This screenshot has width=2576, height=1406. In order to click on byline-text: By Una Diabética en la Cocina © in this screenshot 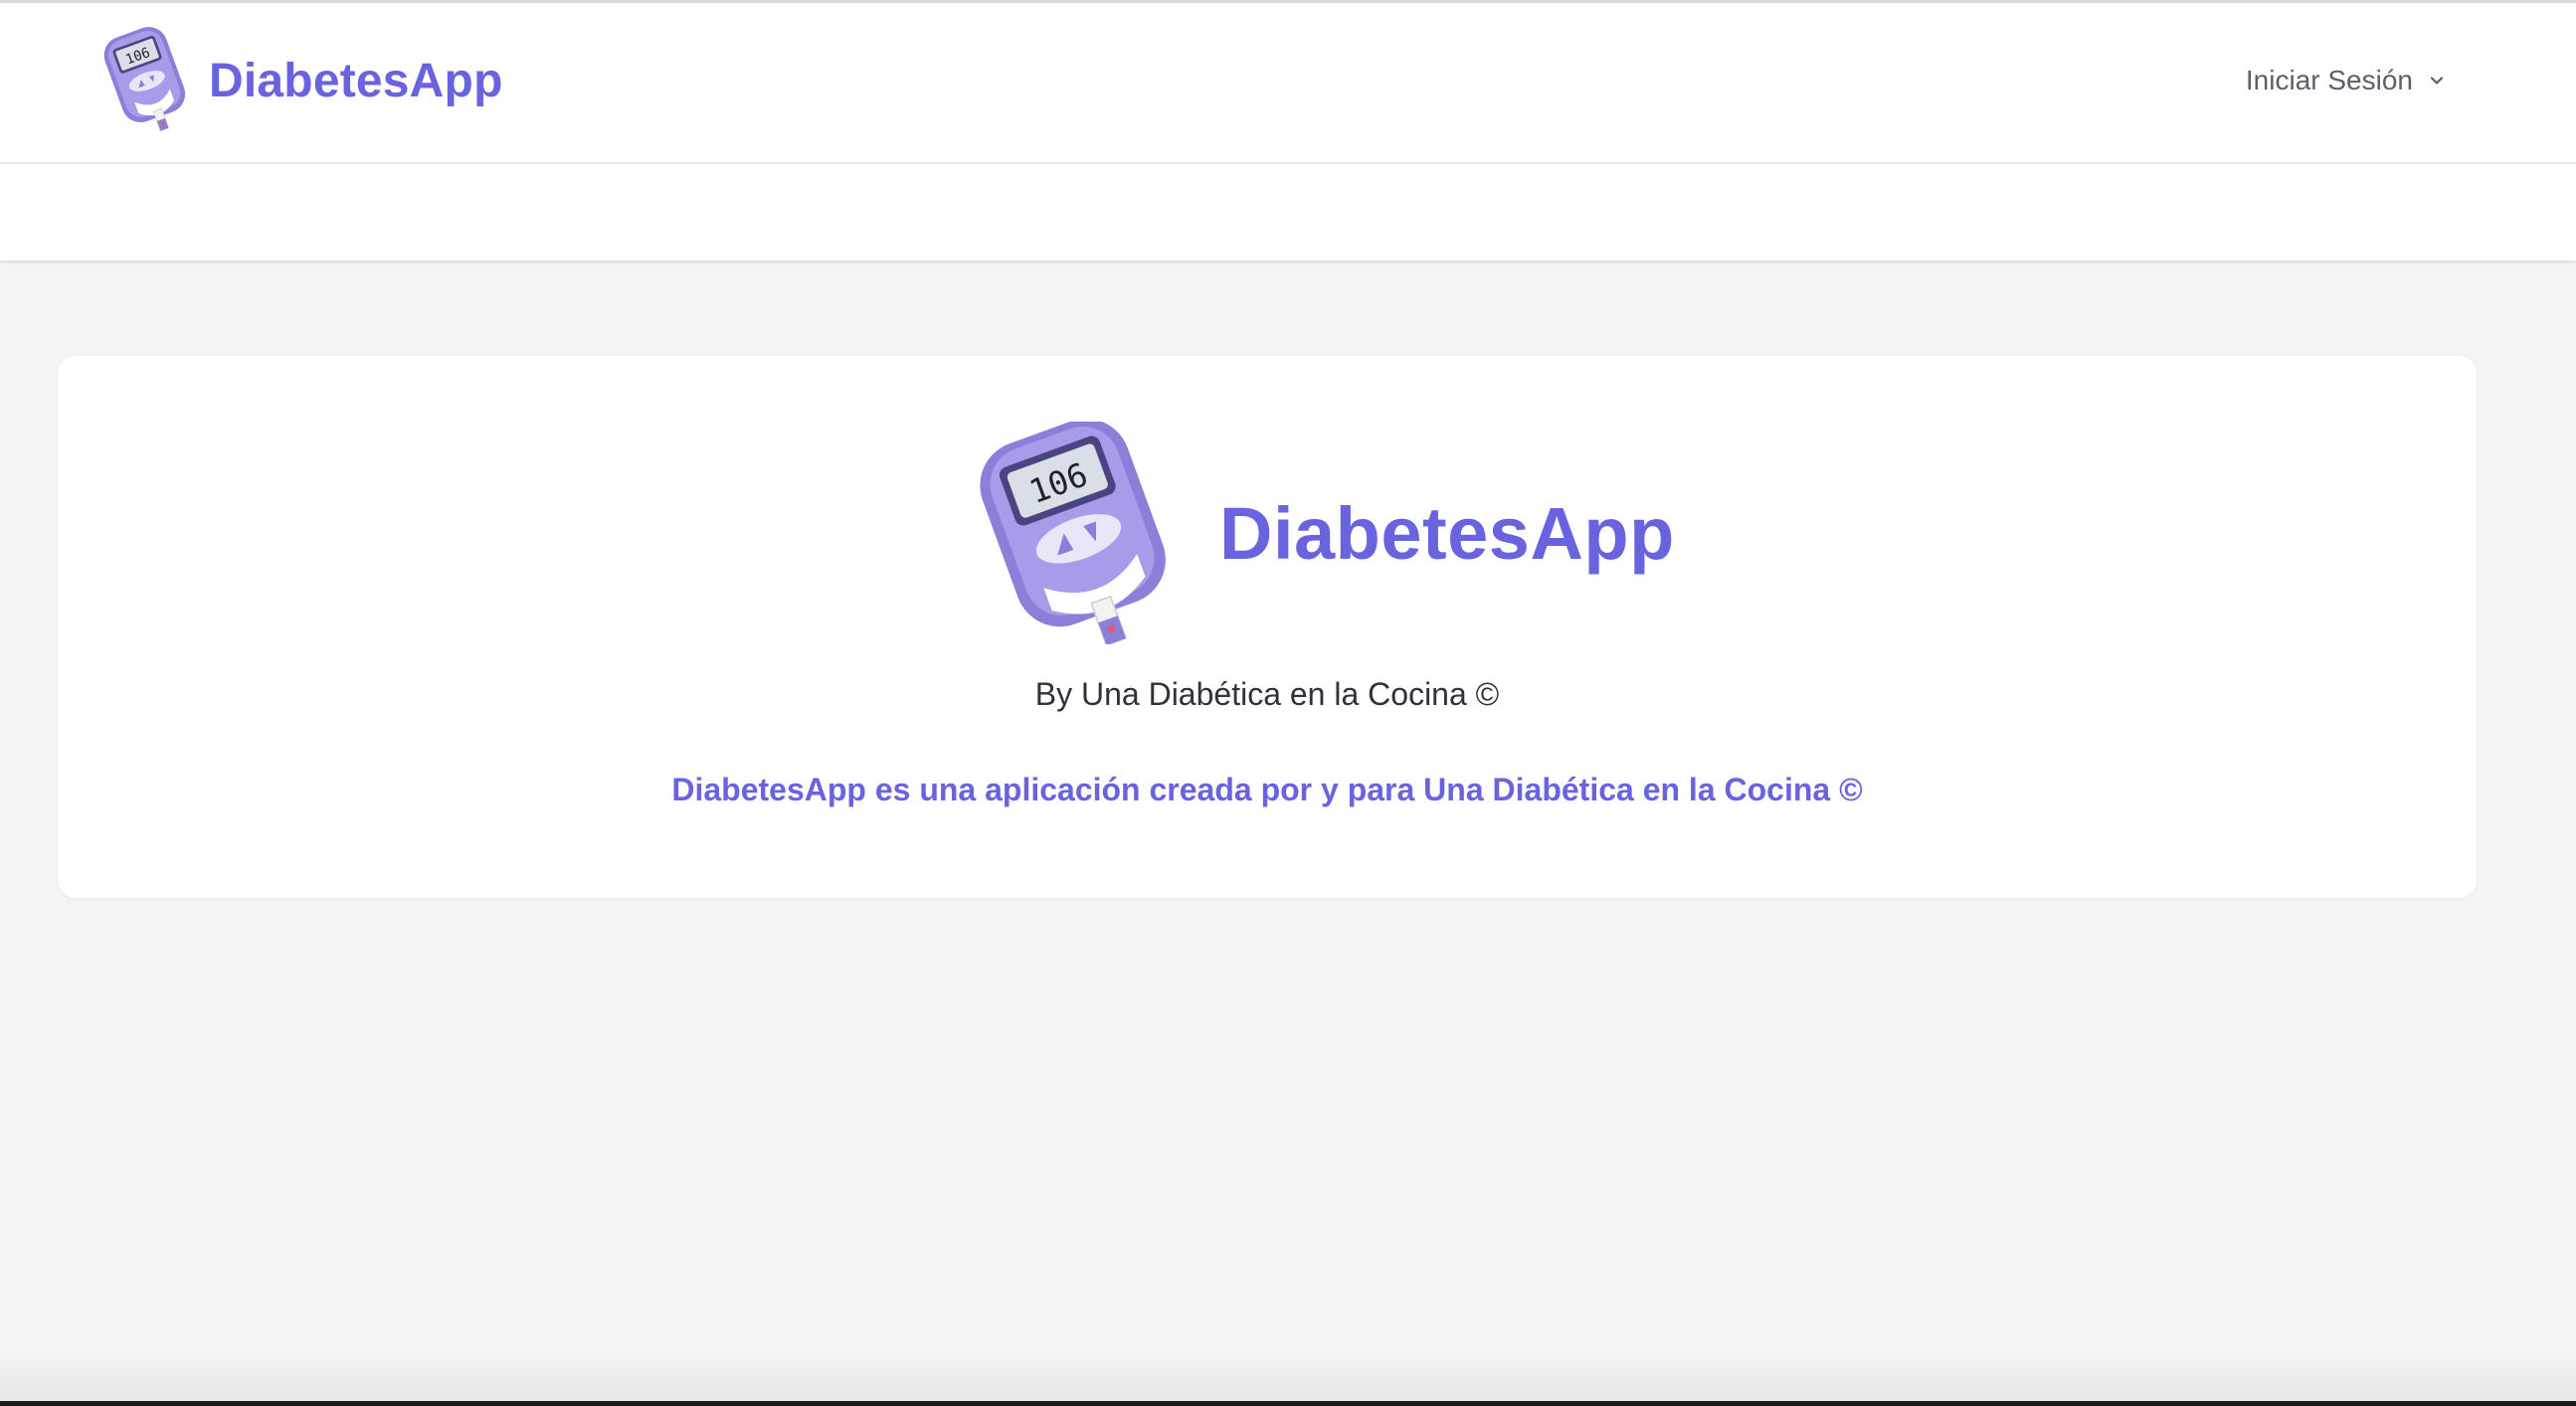, I will do `click(1267, 694)`.